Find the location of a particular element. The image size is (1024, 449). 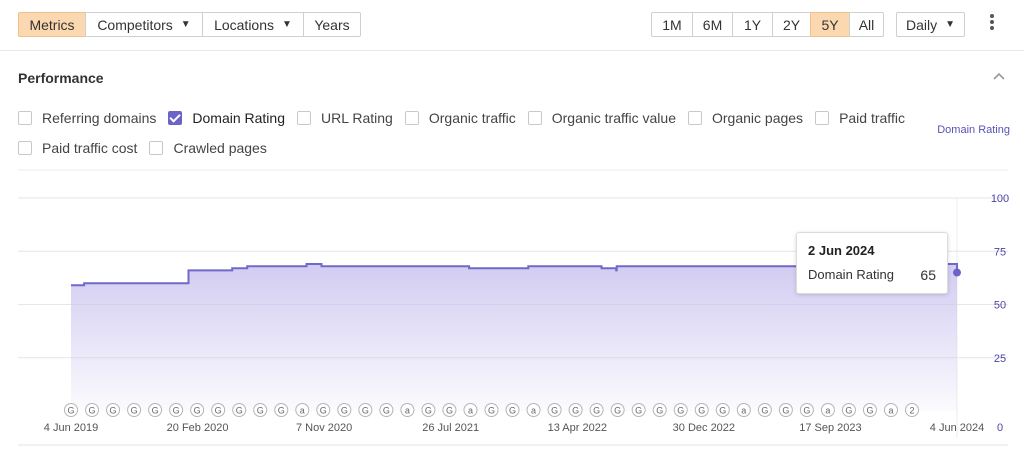

x-tick-label: 13 Apr 2022 is located at coordinates (577, 428).